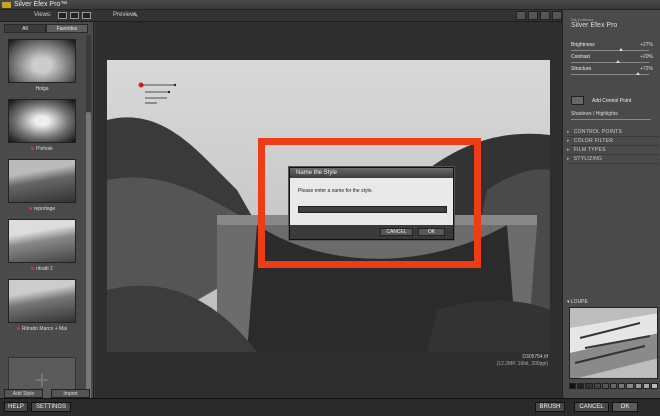 This screenshot has height=416, width=660. I want to click on preset-label: Pinhole, so click(44, 149).